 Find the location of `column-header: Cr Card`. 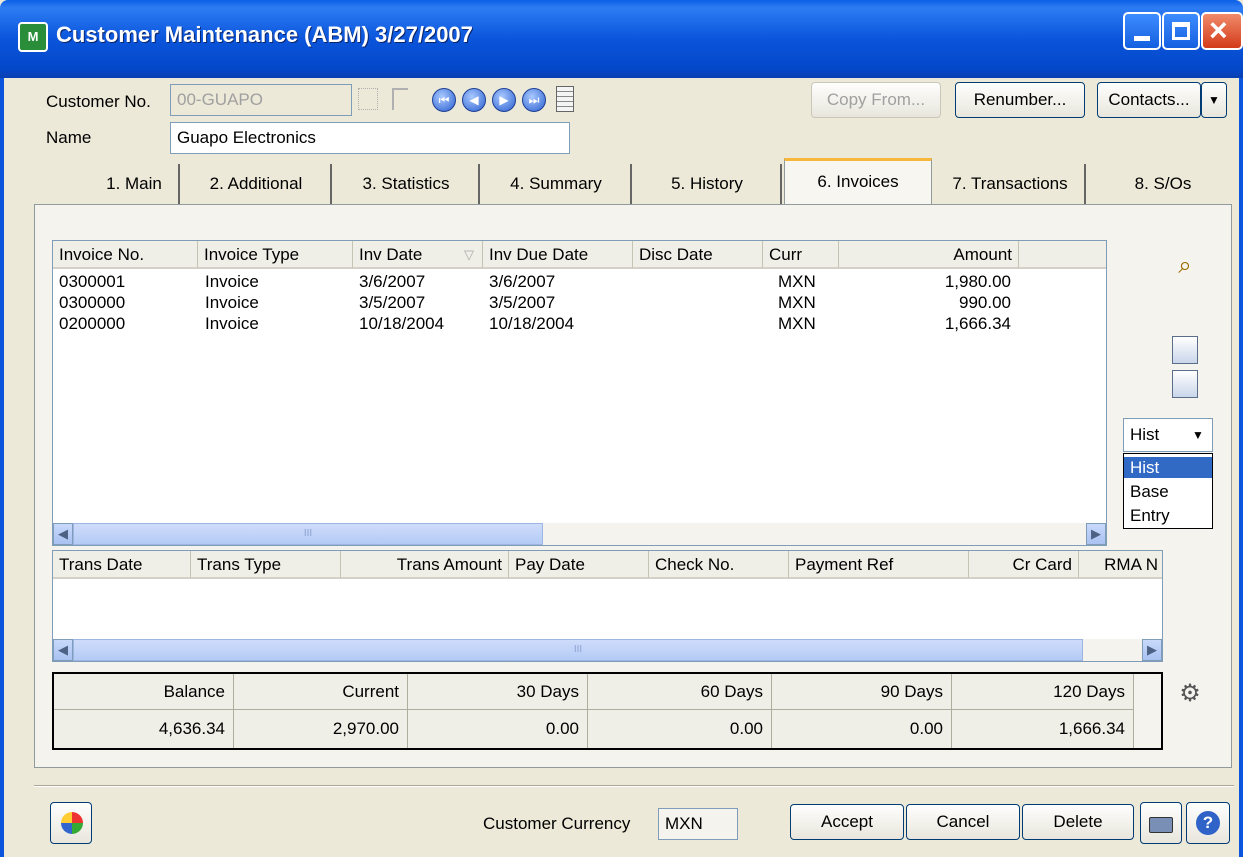

column-header: Cr Card is located at coordinates (1024, 565).